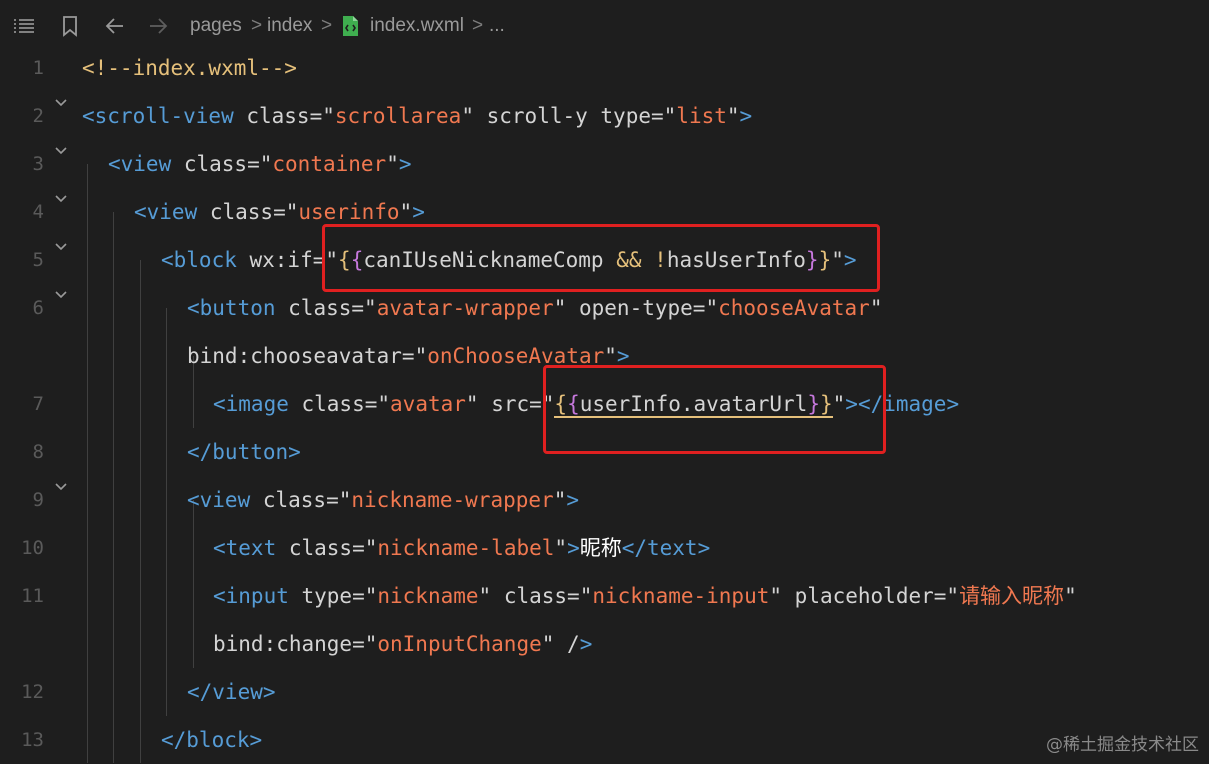  Describe the element at coordinates (38, 308) in the screenshot. I see `line-number: 6` at that location.